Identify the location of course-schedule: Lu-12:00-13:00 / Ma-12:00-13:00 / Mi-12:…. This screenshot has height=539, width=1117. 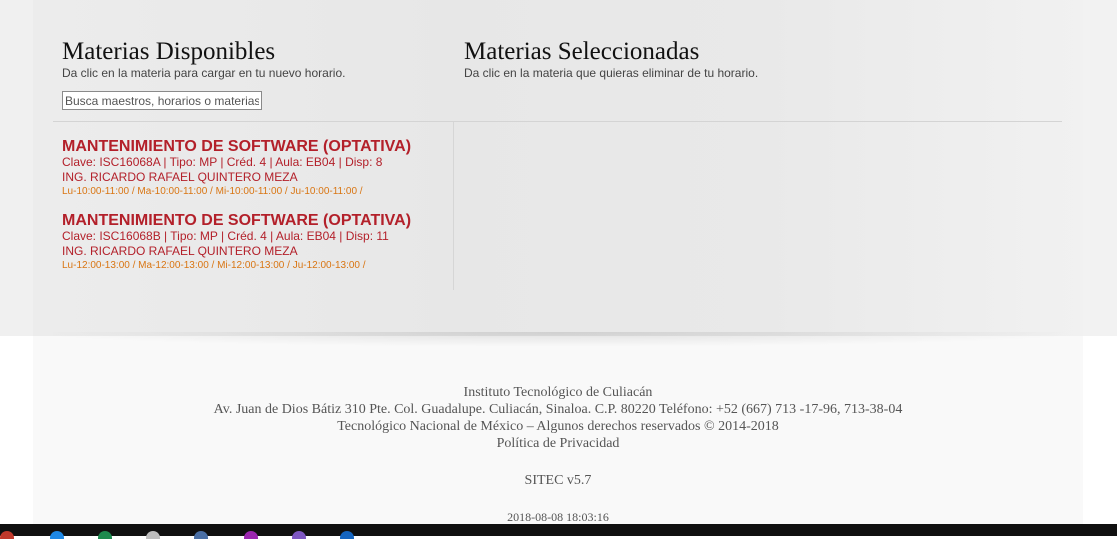
(214, 265).